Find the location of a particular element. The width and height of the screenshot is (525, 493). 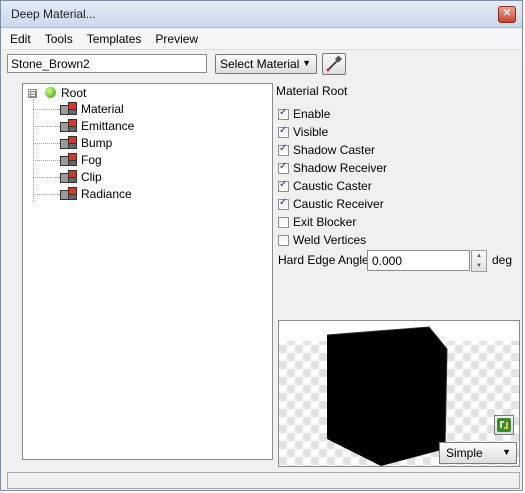

checkbox-visible: Visible is located at coordinates (303, 132).